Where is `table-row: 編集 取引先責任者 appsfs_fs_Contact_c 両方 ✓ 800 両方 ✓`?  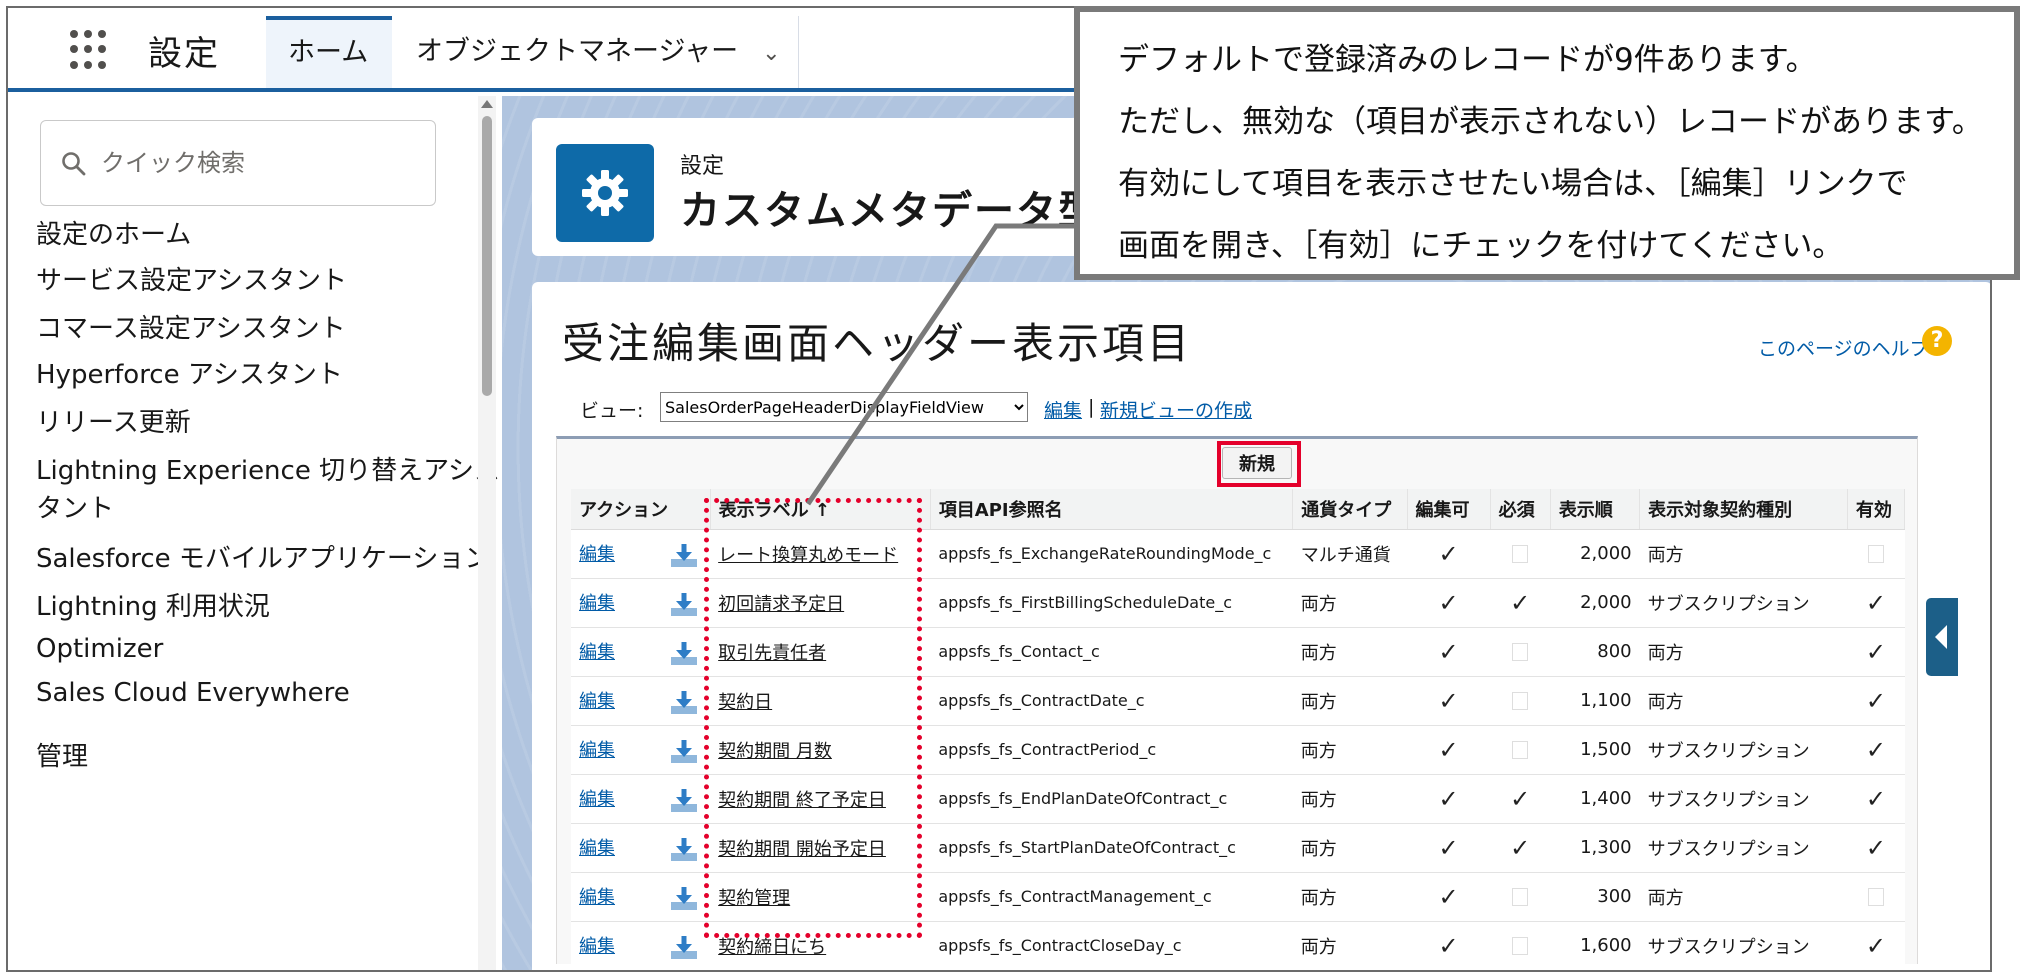
table-row: 編集 取引先責任者 appsfs_fs_Contact_c 両方 ✓ 800 両方 ✓ is located at coordinates (1238, 652).